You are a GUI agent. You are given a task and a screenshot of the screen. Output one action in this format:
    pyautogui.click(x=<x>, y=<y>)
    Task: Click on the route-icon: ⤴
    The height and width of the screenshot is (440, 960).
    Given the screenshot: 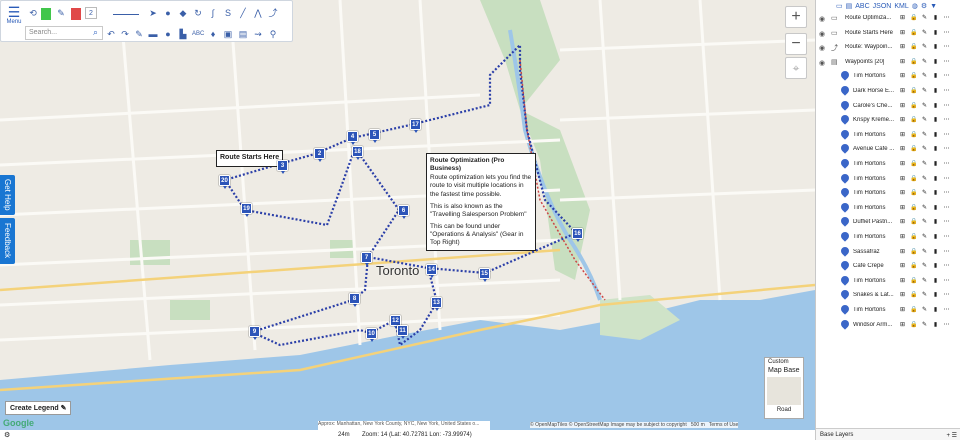 What is the action you would take?
    pyautogui.click(x=273, y=13)
    